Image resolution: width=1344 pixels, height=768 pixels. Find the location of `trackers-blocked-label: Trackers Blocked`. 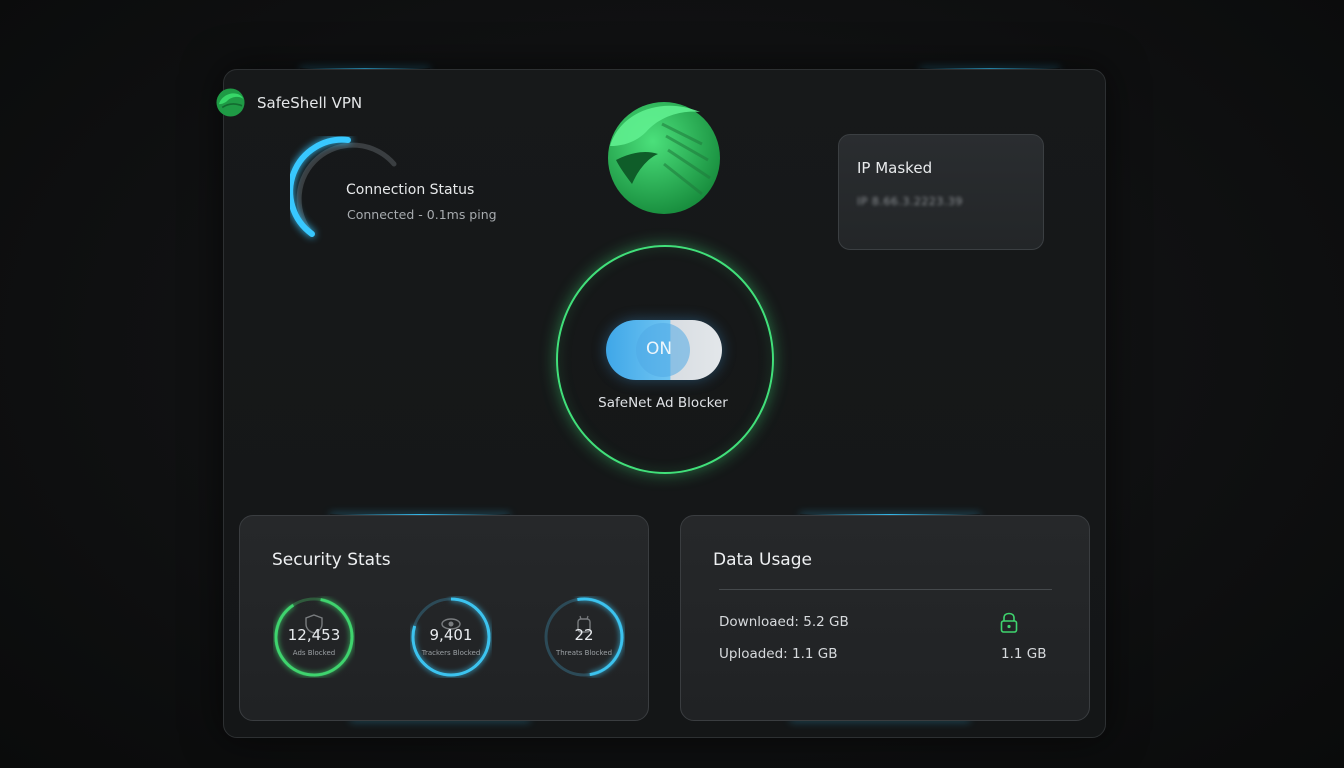

trackers-blocked-label: Trackers Blocked is located at coordinates (451, 653).